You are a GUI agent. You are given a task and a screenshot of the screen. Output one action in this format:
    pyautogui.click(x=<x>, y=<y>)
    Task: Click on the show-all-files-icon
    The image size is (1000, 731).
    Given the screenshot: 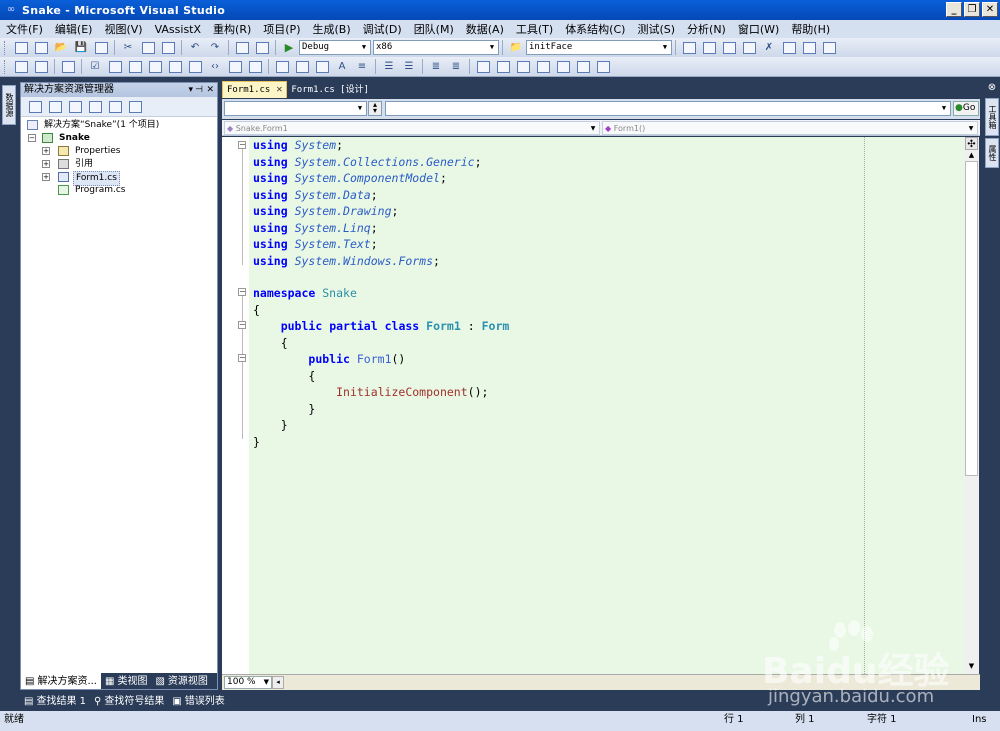 What is the action you would take?
    pyautogui.click(x=55, y=106)
    